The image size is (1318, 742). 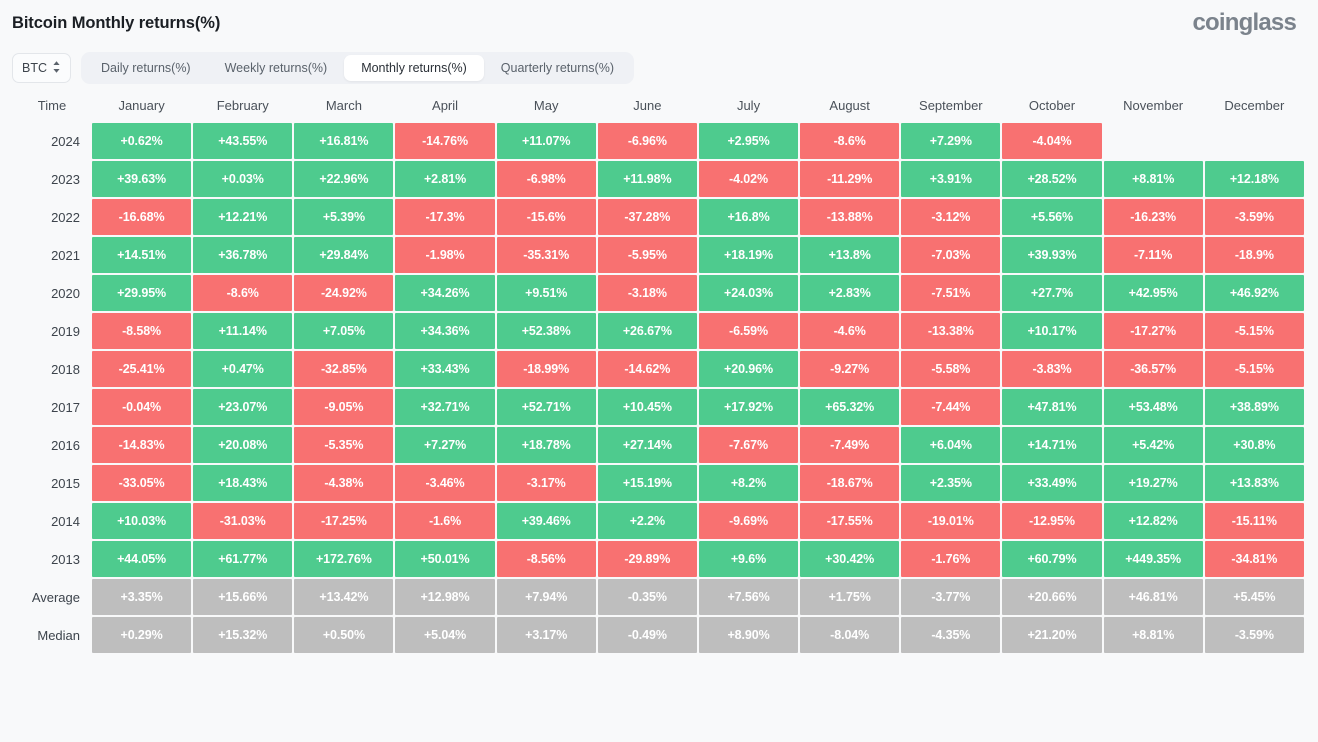 What do you see at coordinates (850, 179) in the screenshot?
I see `return-cell-2023-august: -11.29%` at bounding box center [850, 179].